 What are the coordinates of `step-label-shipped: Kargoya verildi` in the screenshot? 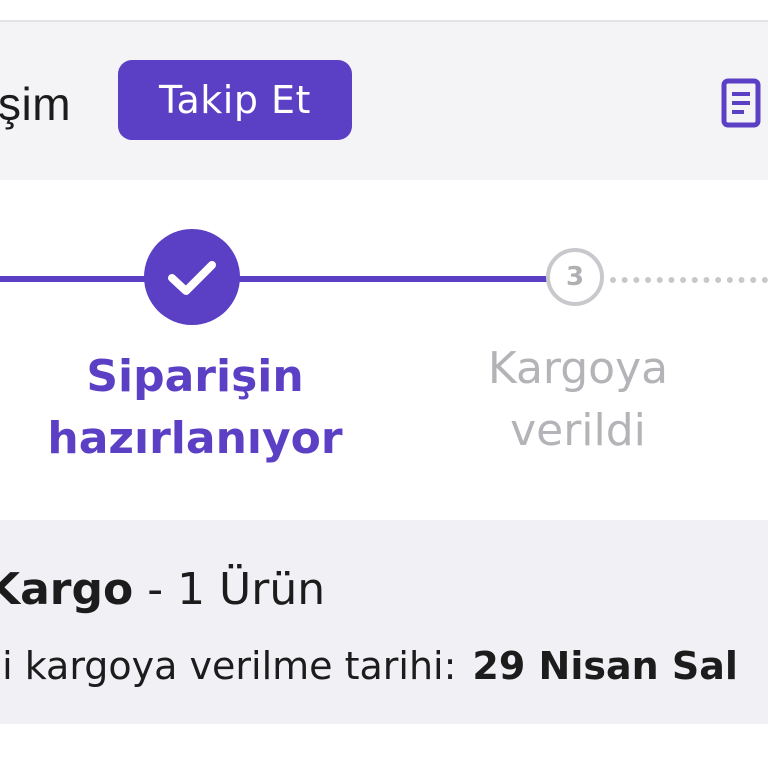 It's located at (578, 400).